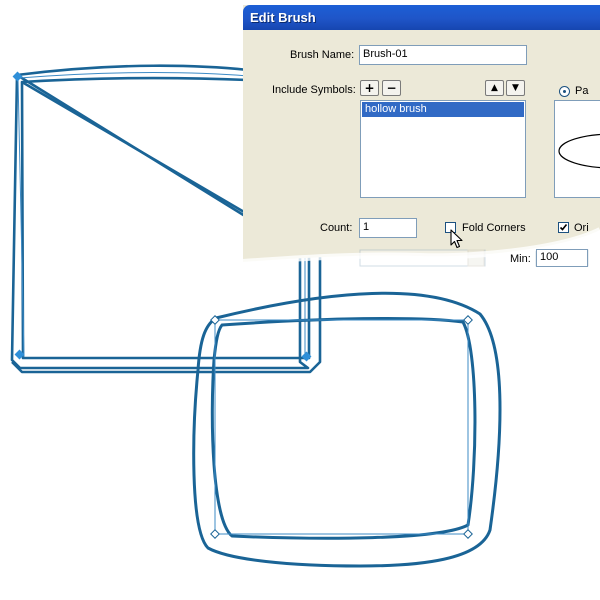 The width and height of the screenshot is (600, 600). Describe the element at coordinates (369, 88) in the screenshot. I see `add-symbol-button: +` at that location.